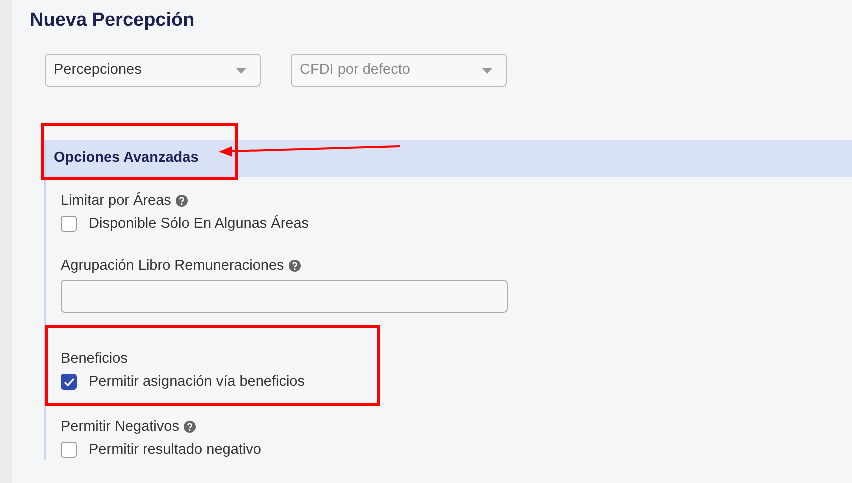 The width and height of the screenshot is (852, 483). Describe the element at coordinates (113, 21) in the screenshot. I see `page-title: Nueva Percepción` at that location.